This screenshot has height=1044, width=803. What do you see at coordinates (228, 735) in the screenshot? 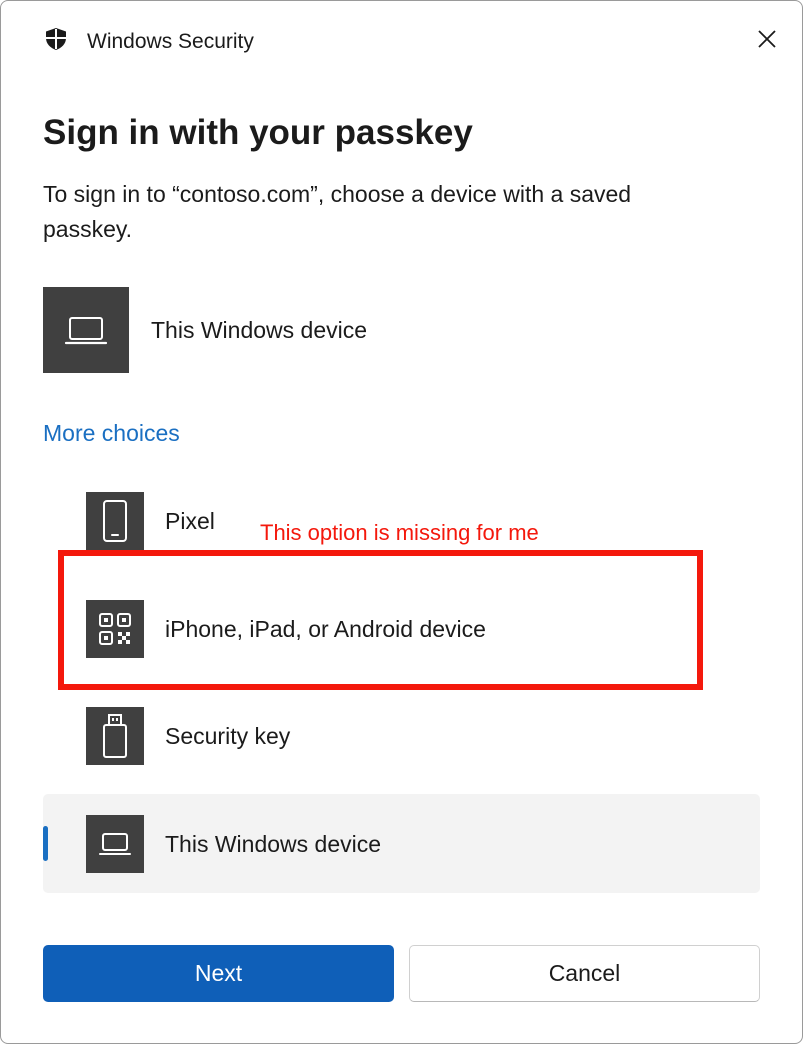
I see `choice-label: Security key` at bounding box center [228, 735].